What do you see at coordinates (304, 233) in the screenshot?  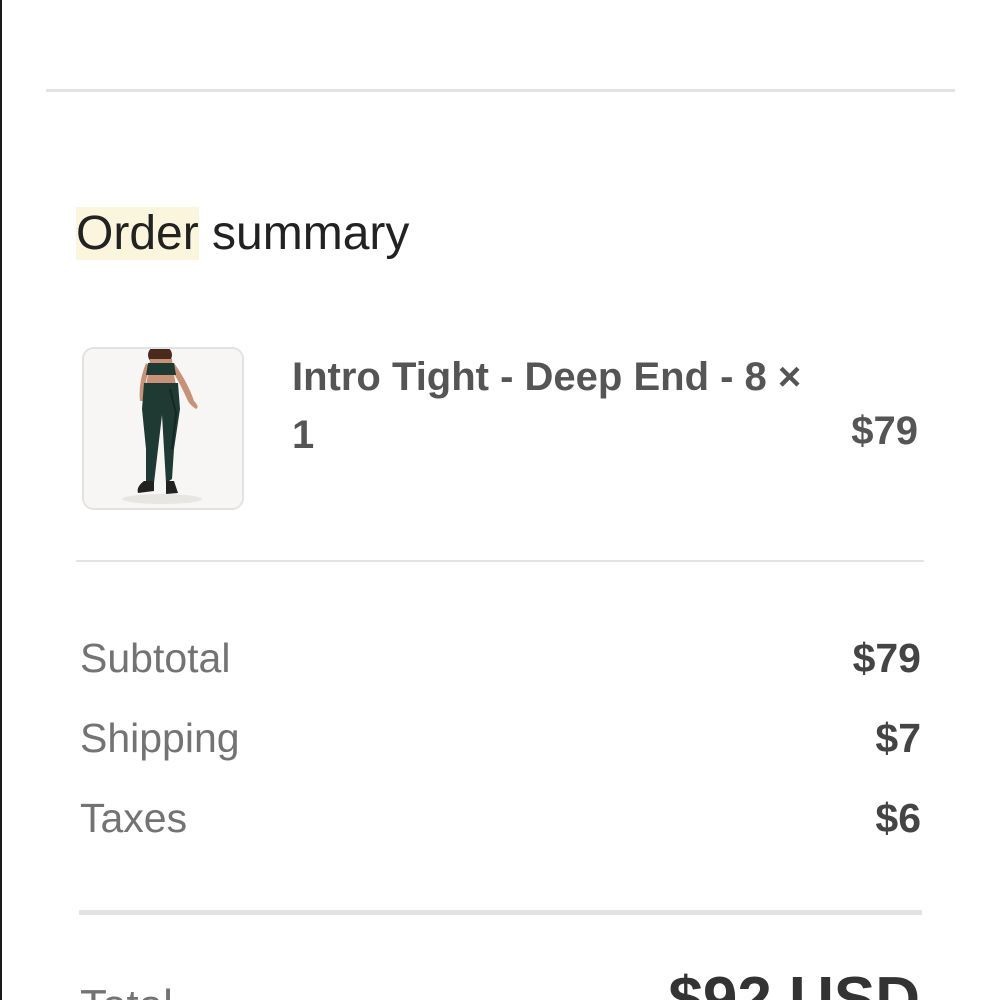 I see `order-summary-heading-rest: summary` at bounding box center [304, 233].